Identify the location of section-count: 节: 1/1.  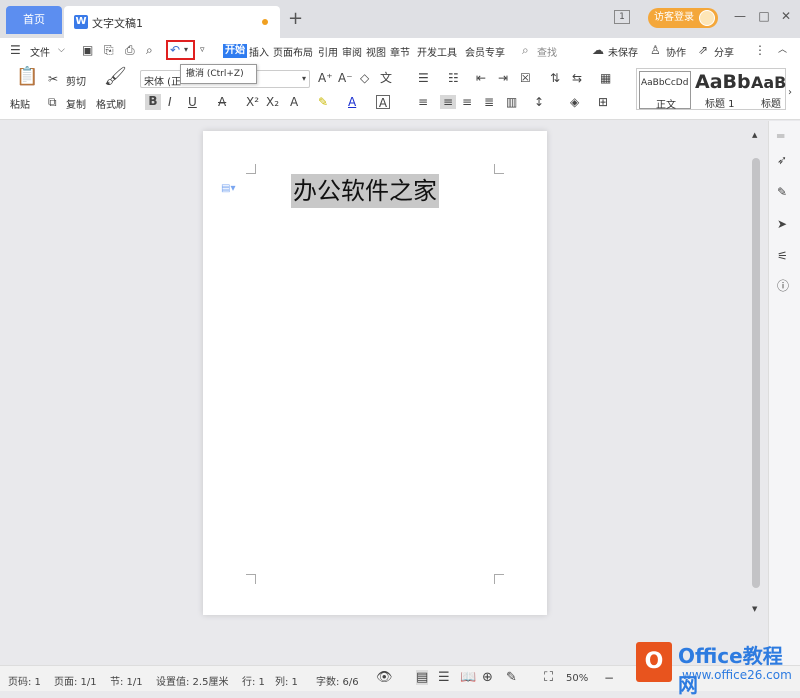
(126, 680).